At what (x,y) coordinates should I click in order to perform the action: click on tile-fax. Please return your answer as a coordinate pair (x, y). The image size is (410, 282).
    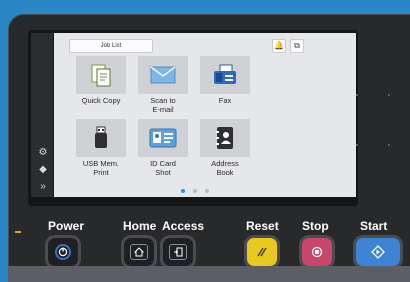
    Looking at the image, I should click on (225, 75).